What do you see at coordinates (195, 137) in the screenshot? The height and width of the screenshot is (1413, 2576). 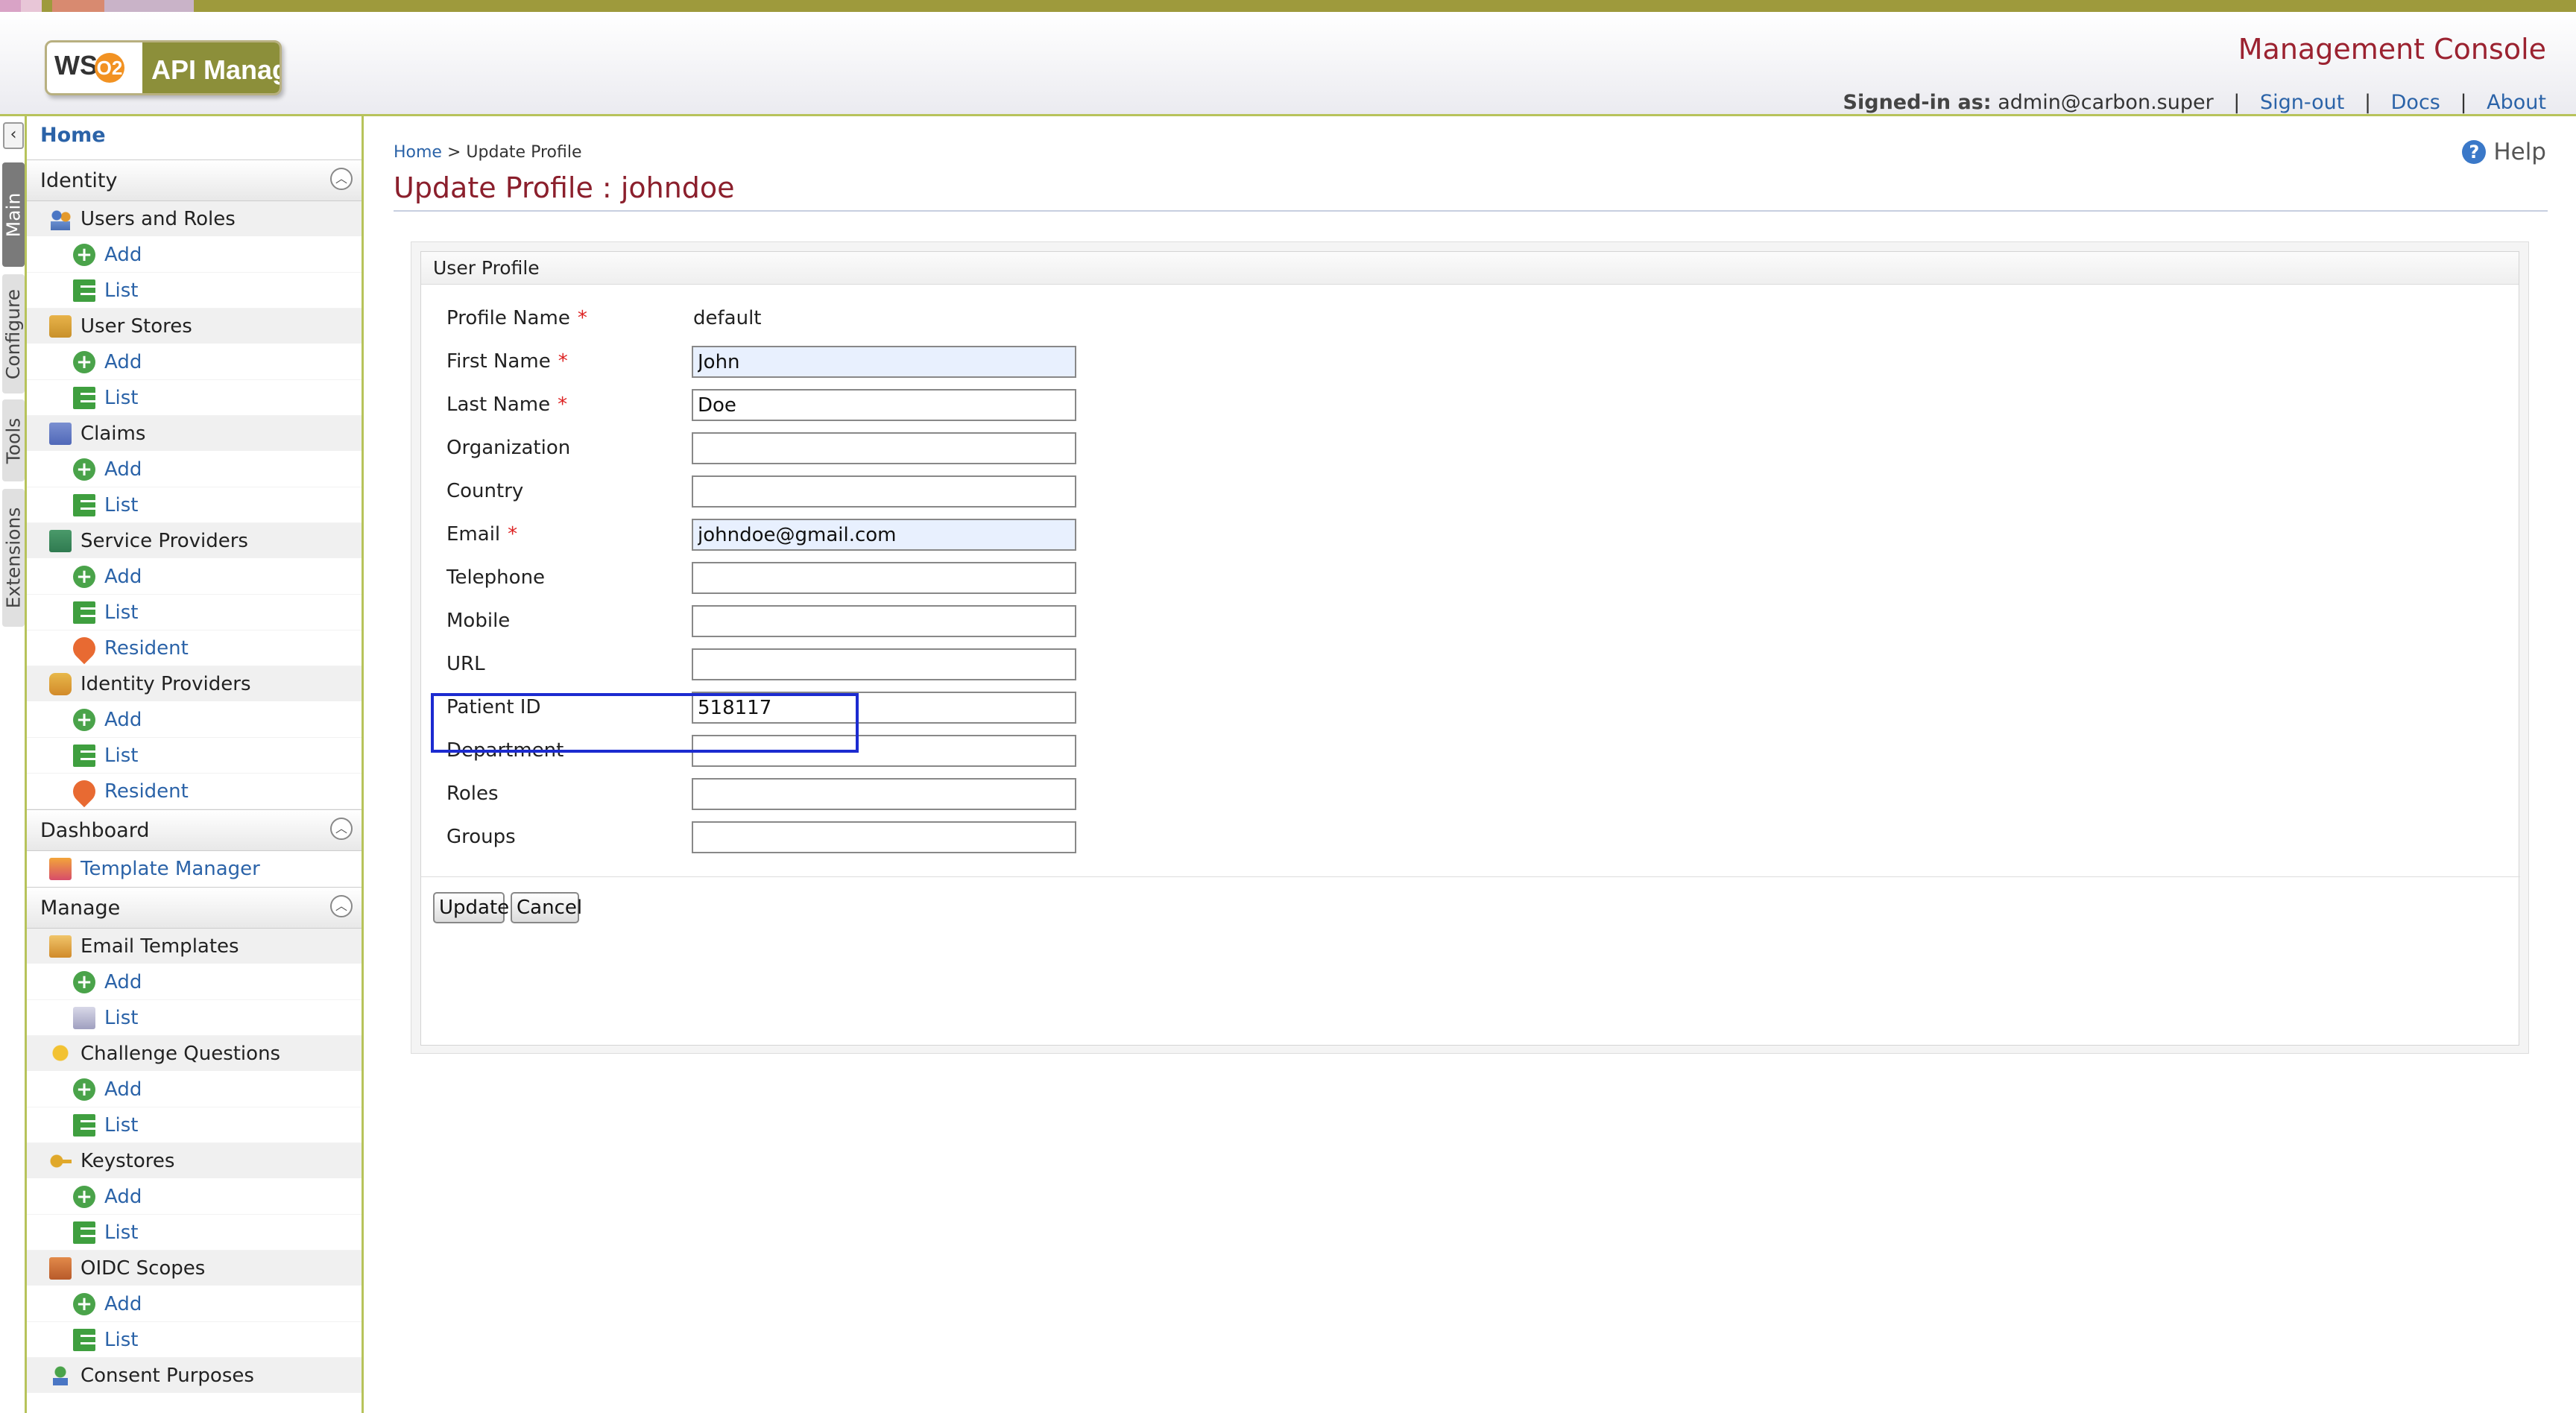 I see `sidebar-home-link: Home` at bounding box center [195, 137].